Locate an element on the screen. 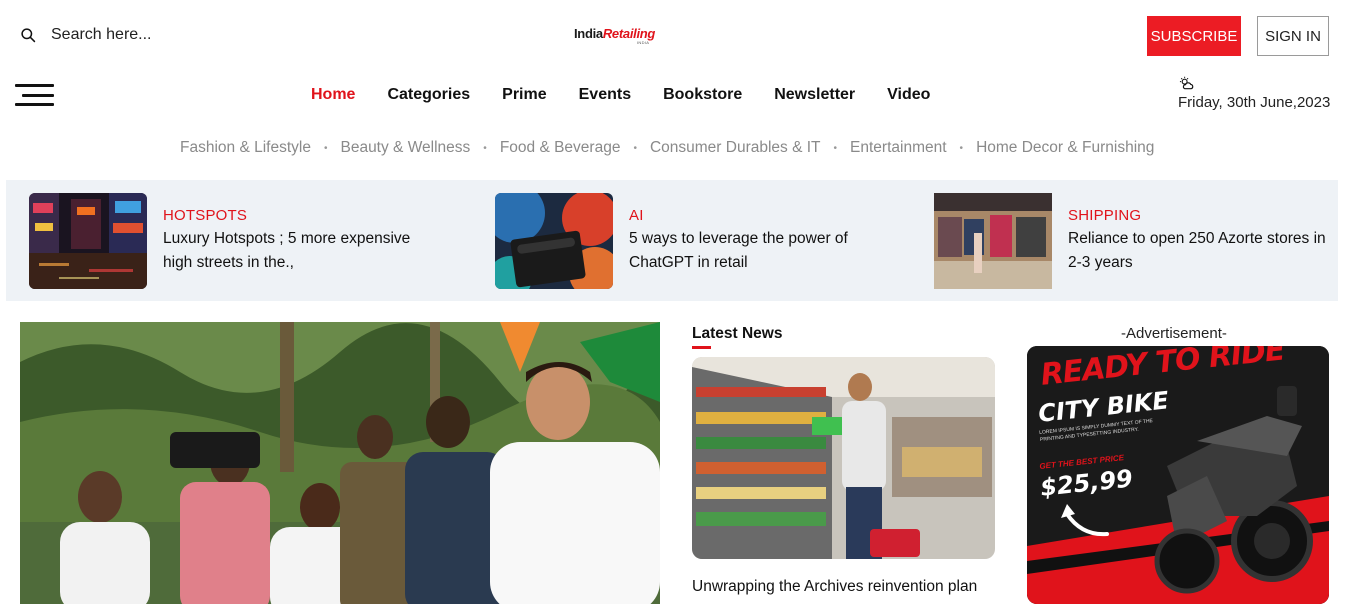 Image resolution: width=1348 pixels, height=604 pixels. current-date: Friday, 30th June,2023 is located at coordinates (1254, 102).